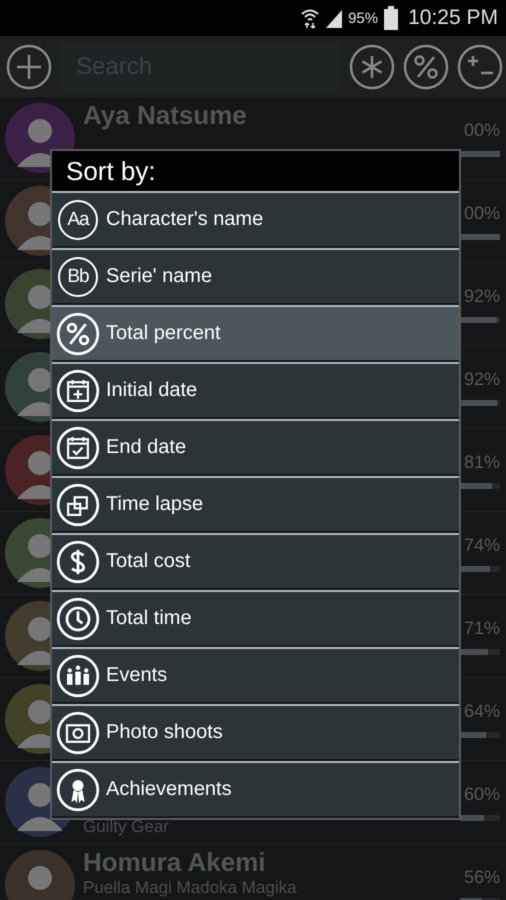 The height and width of the screenshot is (900, 506). What do you see at coordinates (482, 877) in the screenshot?
I see `percent-value: 56%` at bounding box center [482, 877].